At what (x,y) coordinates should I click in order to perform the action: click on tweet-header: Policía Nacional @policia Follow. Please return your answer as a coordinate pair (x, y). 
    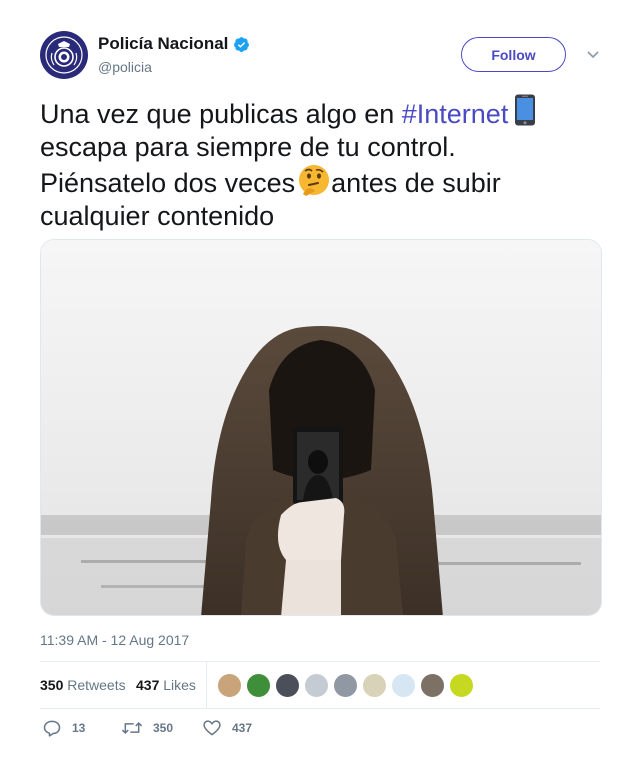
    Looking at the image, I should click on (321, 56).